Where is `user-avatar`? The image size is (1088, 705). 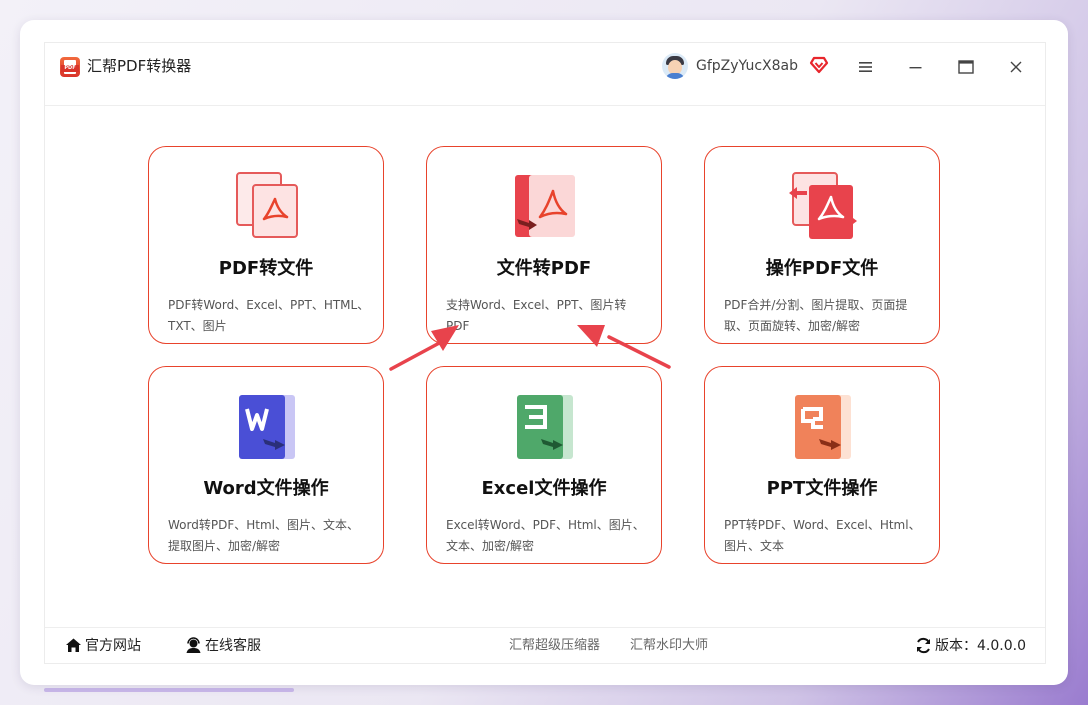
user-avatar is located at coordinates (675, 66).